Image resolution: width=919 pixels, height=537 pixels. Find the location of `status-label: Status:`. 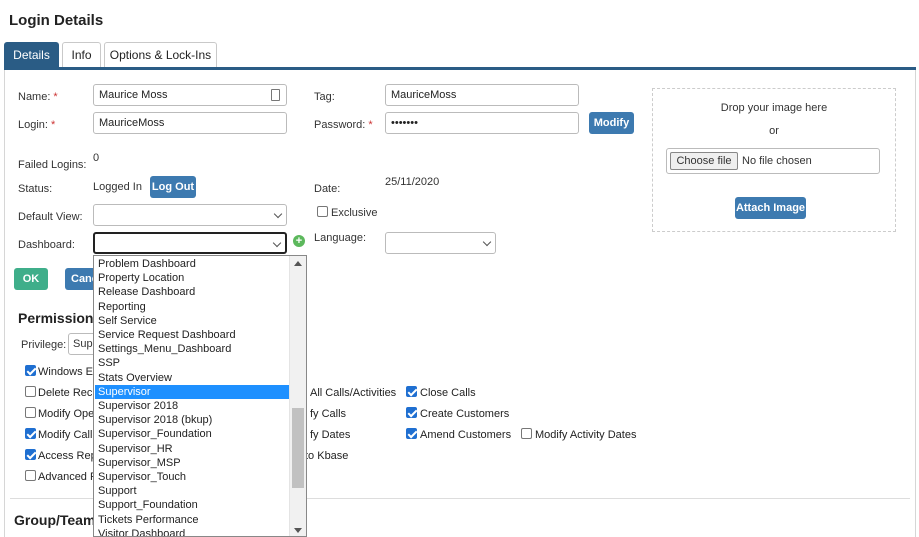

status-label: Status: is located at coordinates (35, 189).